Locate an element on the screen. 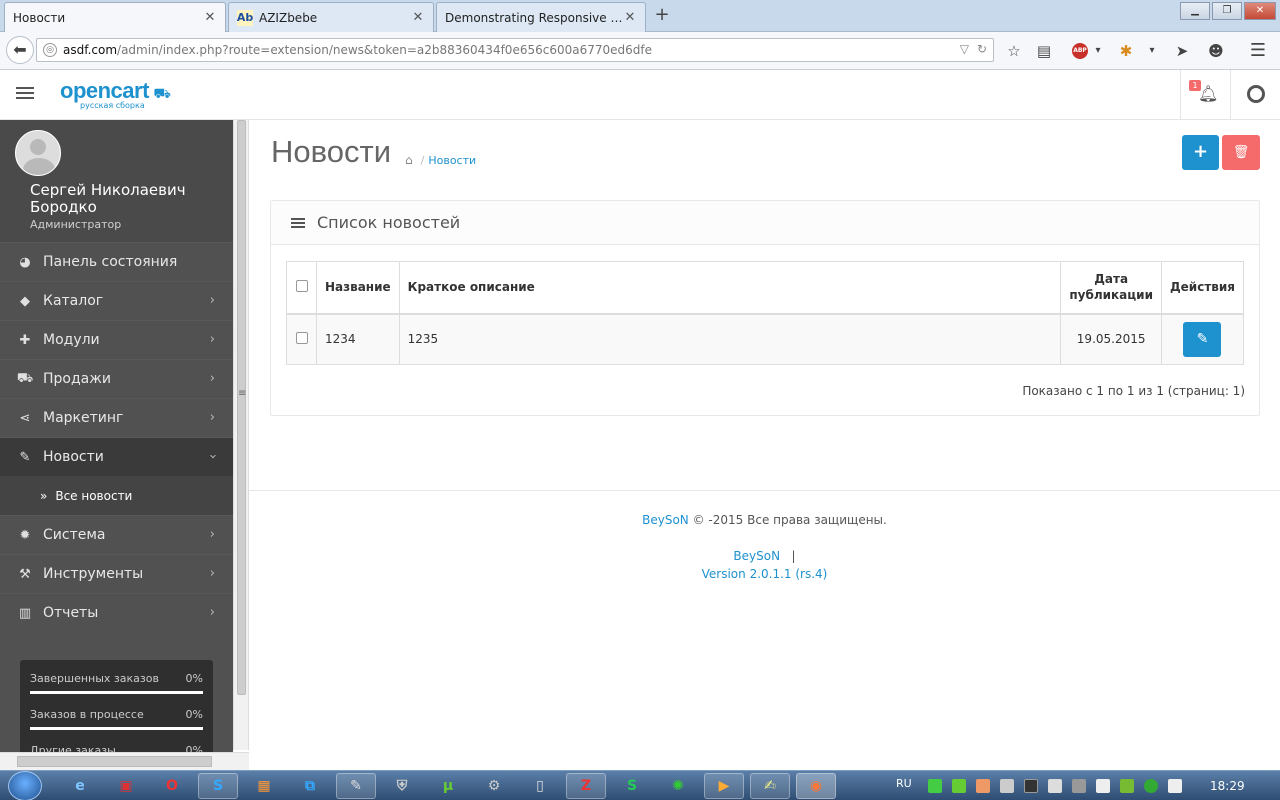  abp-dropdown-icon: ▾ is located at coordinates (1098, 51).